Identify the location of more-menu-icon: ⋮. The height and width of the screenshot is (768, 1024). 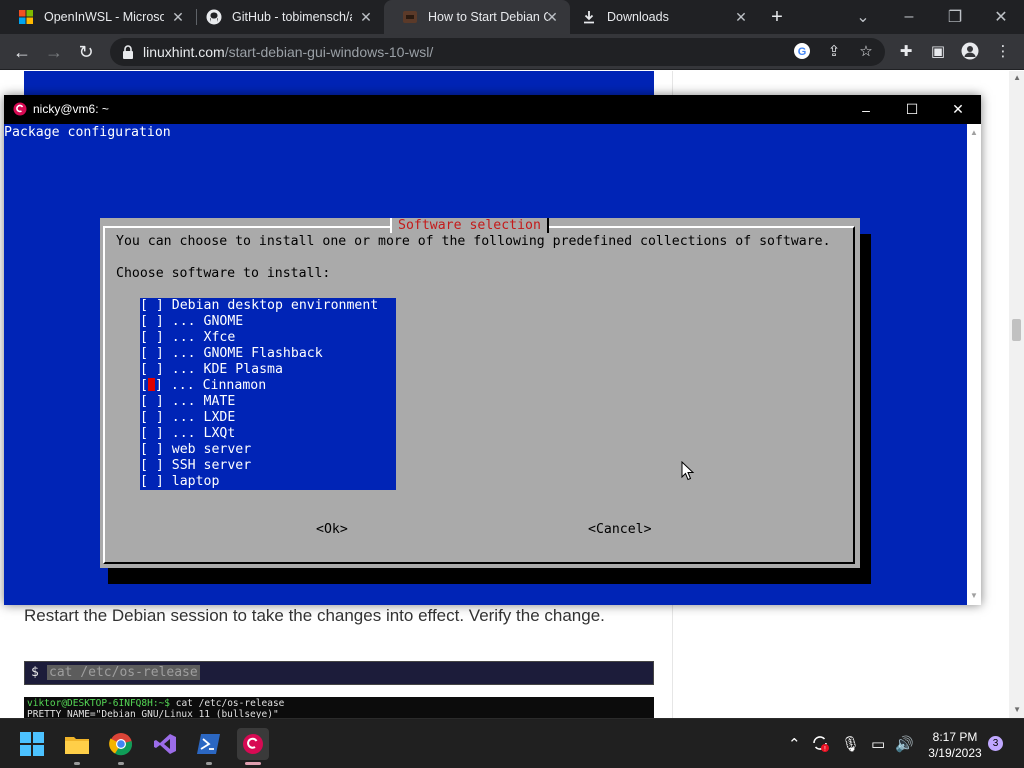
(1003, 52).